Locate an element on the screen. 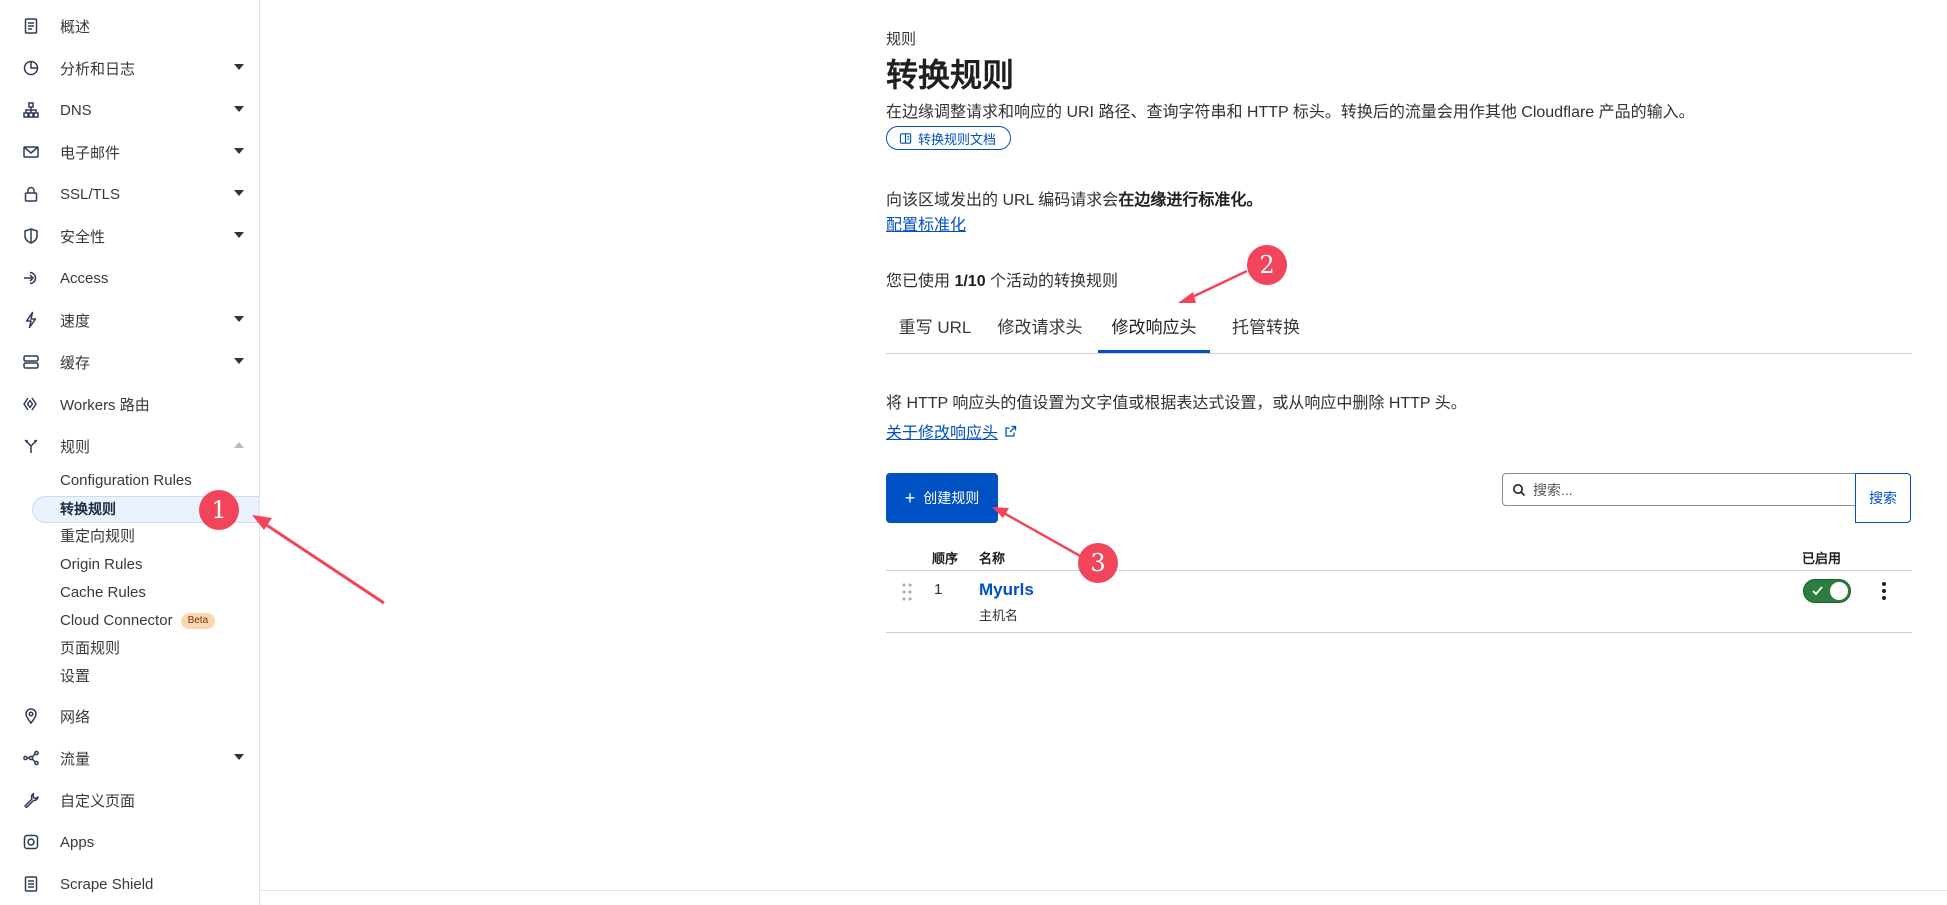 The width and height of the screenshot is (1947, 905). sidebar-item-label: 流量 is located at coordinates (75, 759).